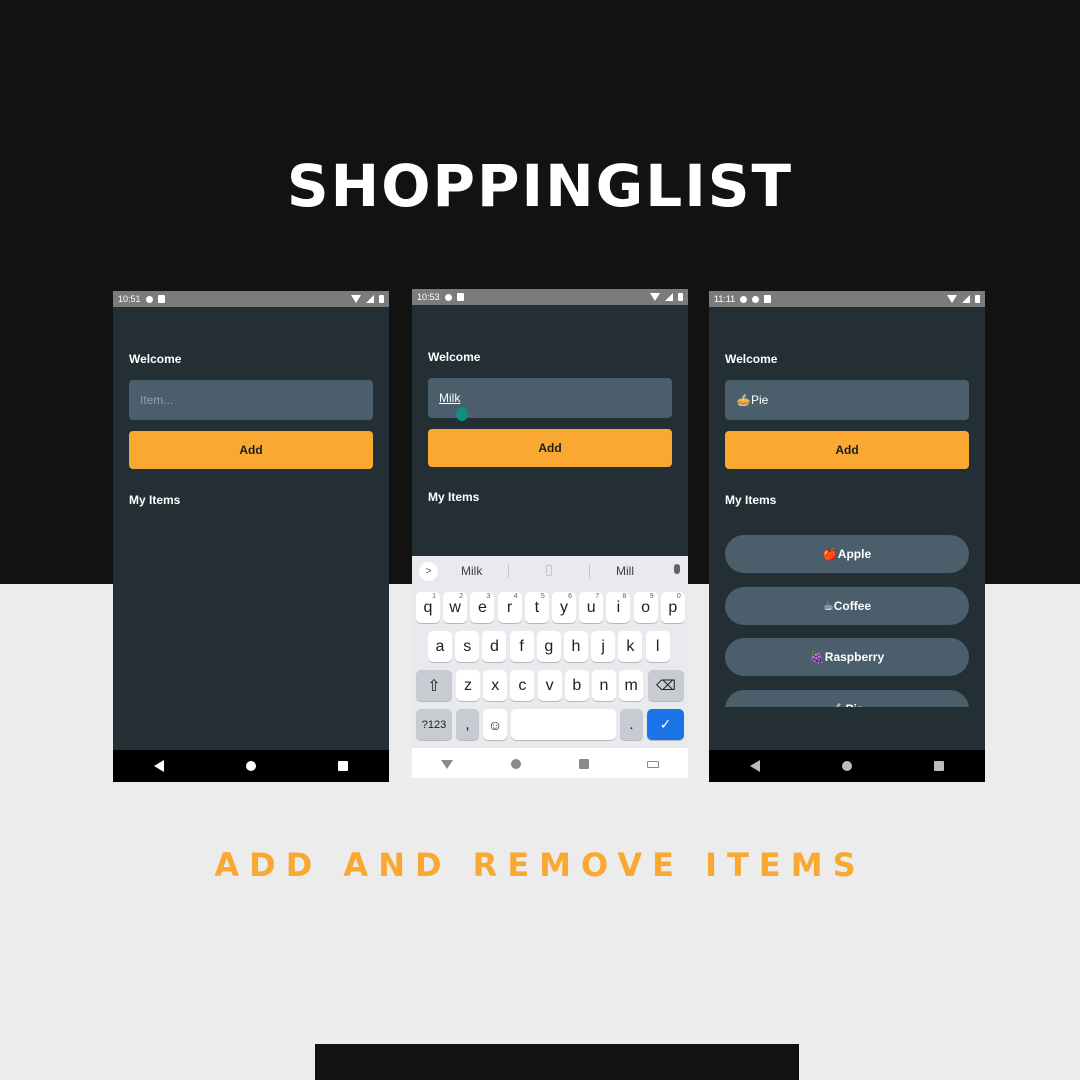 The height and width of the screenshot is (1080, 1080). I want to click on key-c: c, so click(522, 685).